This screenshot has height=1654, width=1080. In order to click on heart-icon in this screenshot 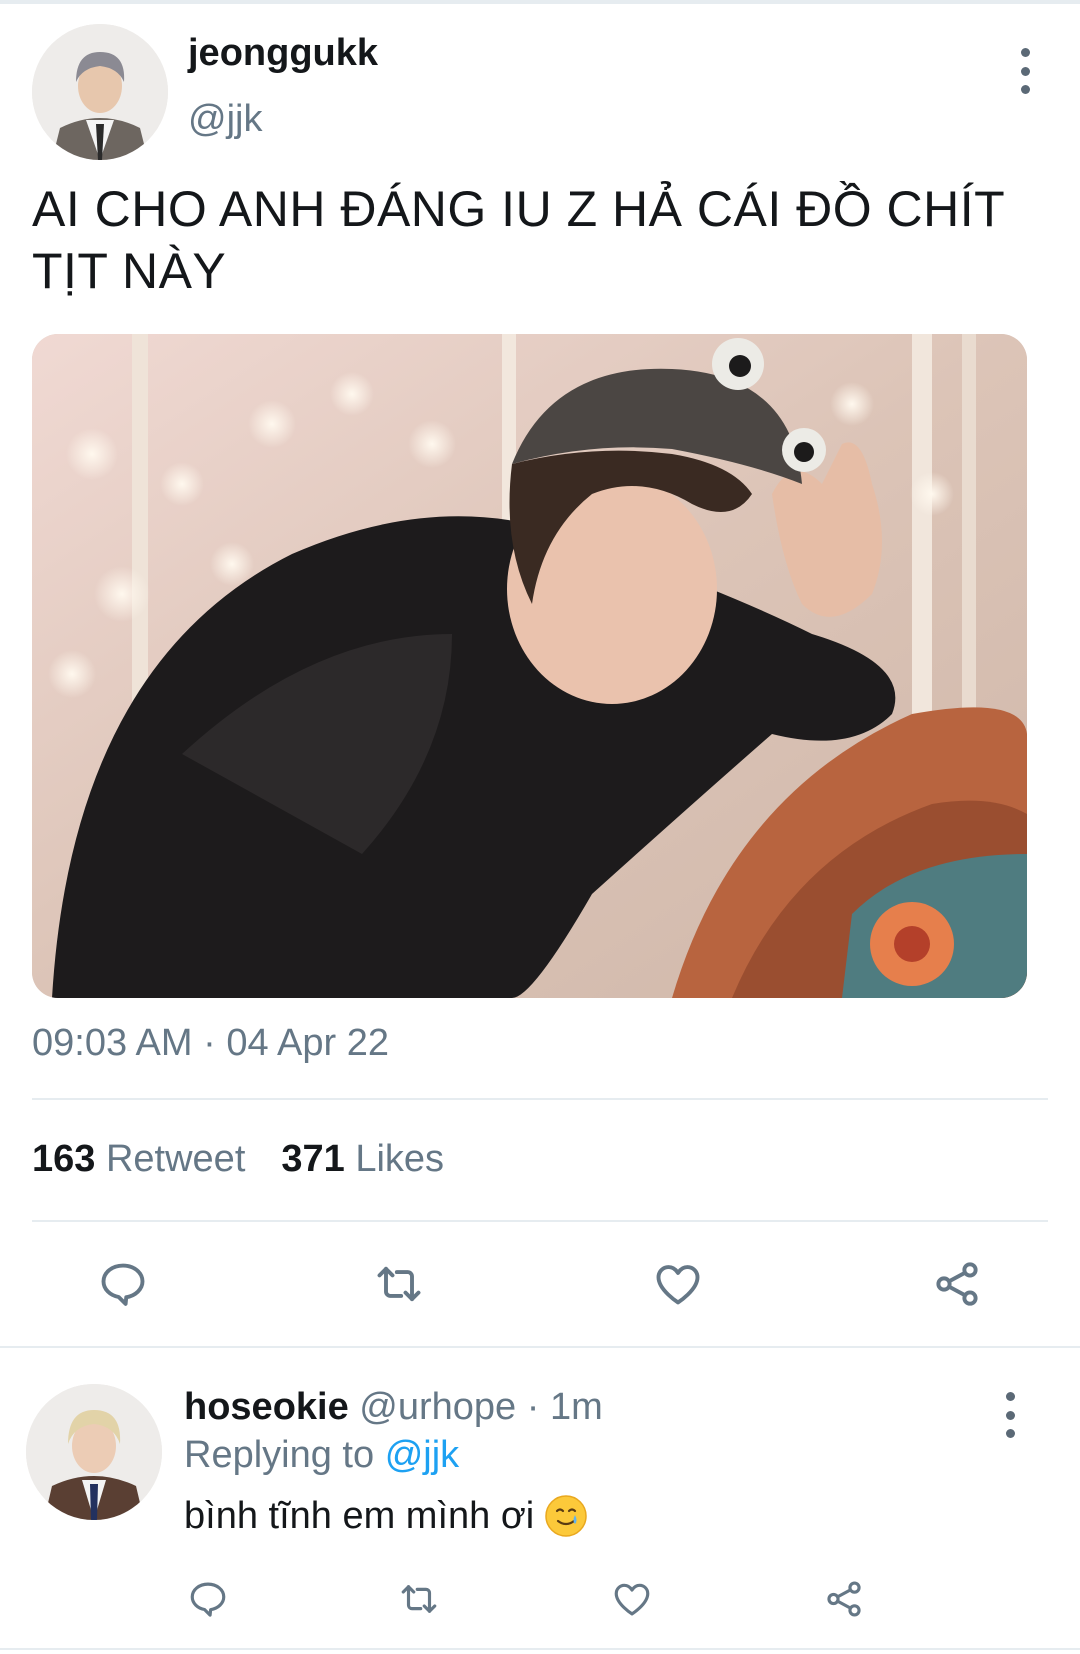, I will do `click(678, 1284)`.